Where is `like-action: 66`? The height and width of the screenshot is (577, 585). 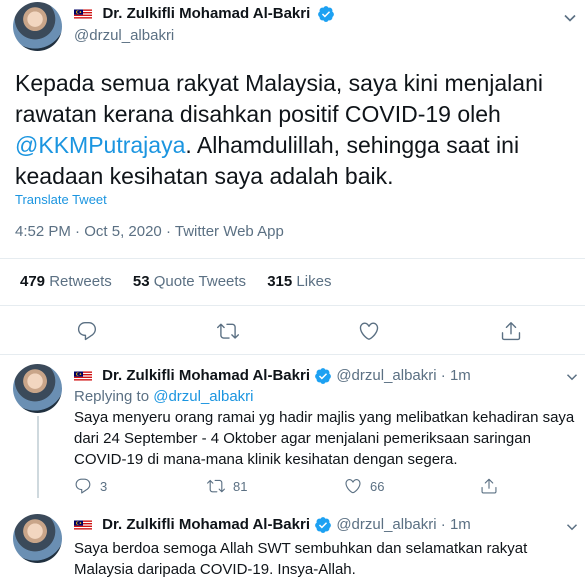 like-action: 66 is located at coordinates (364, 486).